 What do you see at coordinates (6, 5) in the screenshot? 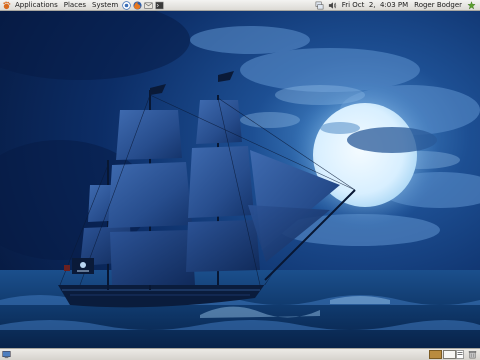
I see `gnome-foot-icon` at bounding box center [6, 5].